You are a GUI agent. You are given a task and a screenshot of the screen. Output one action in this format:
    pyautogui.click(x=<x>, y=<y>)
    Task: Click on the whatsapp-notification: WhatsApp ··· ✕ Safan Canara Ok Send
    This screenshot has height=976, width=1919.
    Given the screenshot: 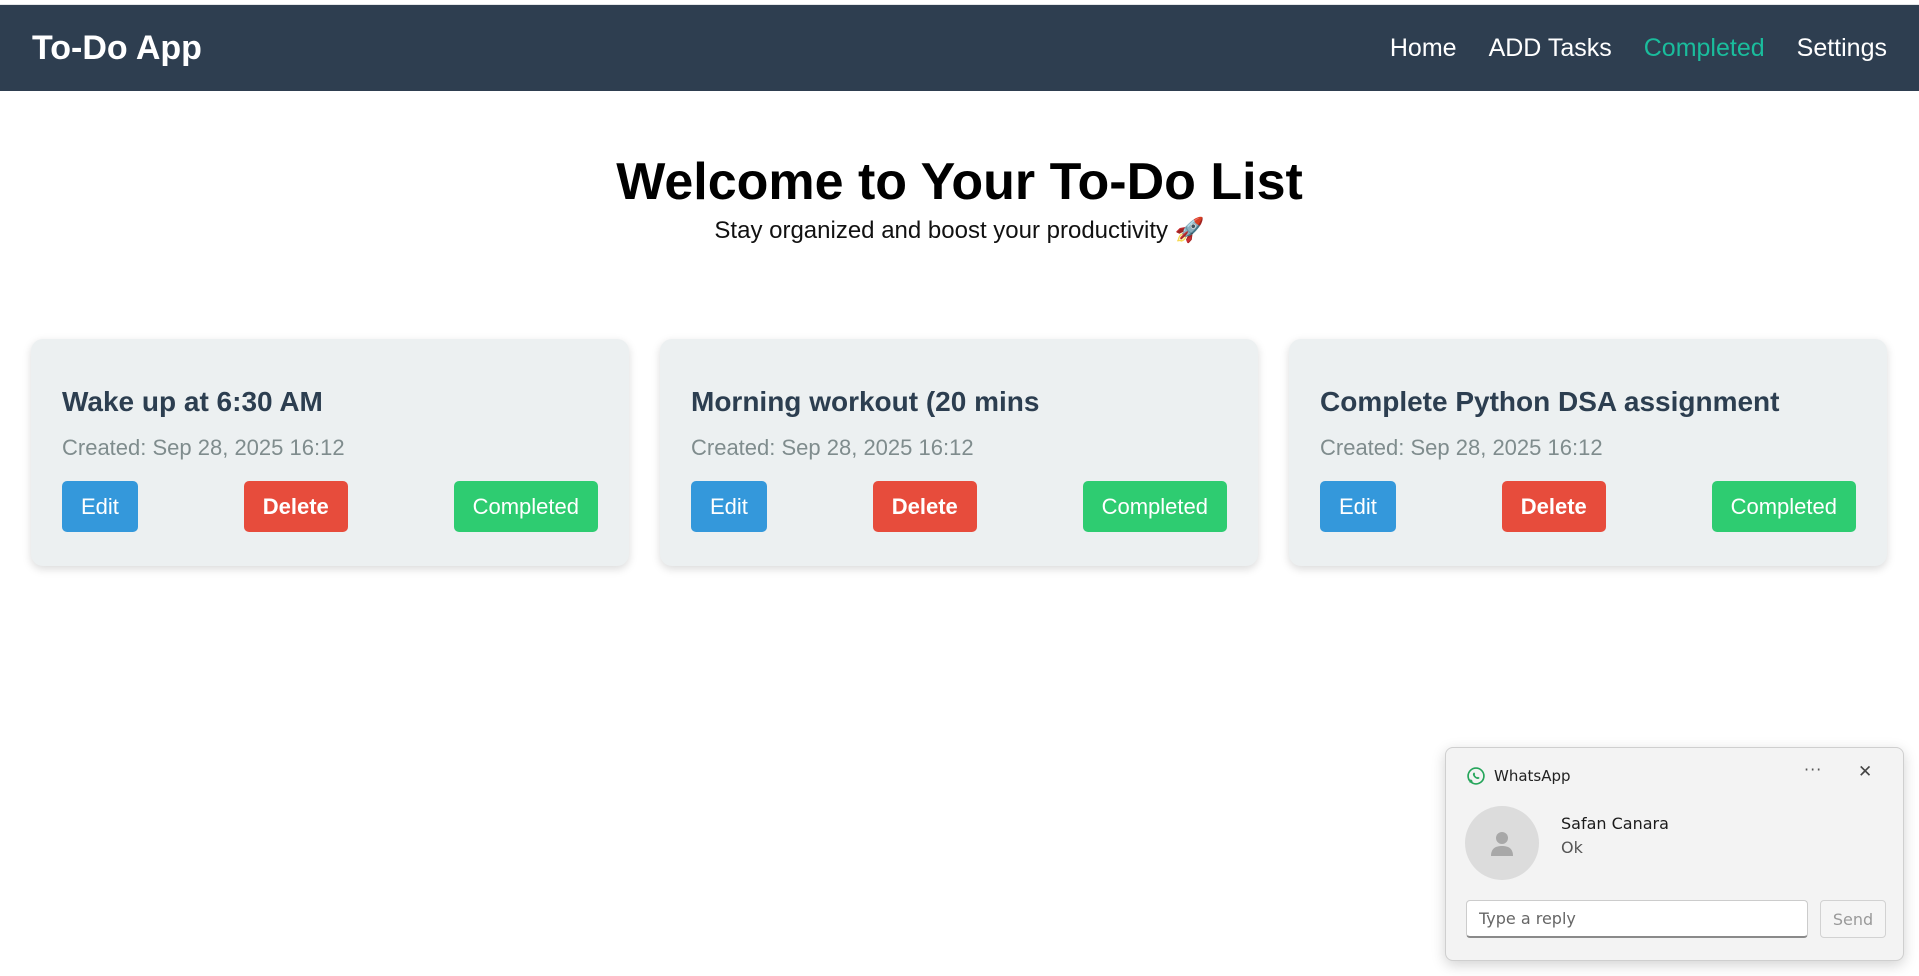 What is the action you would take?
    pyautogui.click(x=1674, y=854)
    